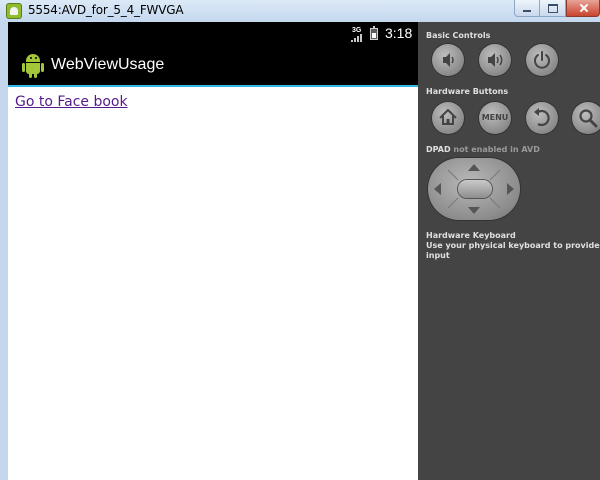 The width and height of the screenshot is (600, 480). Describe the element at coordinates (213, 34) in the screenshot. I see `status-bar: 3G 3:18` at that location.